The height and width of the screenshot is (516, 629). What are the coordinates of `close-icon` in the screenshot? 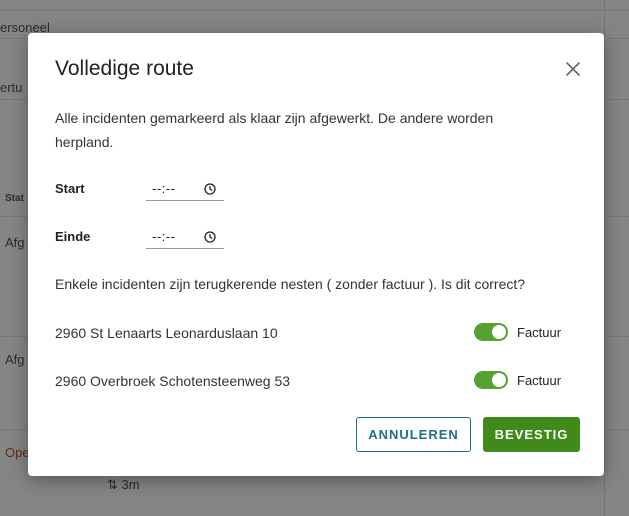 It's located at (573, 69).